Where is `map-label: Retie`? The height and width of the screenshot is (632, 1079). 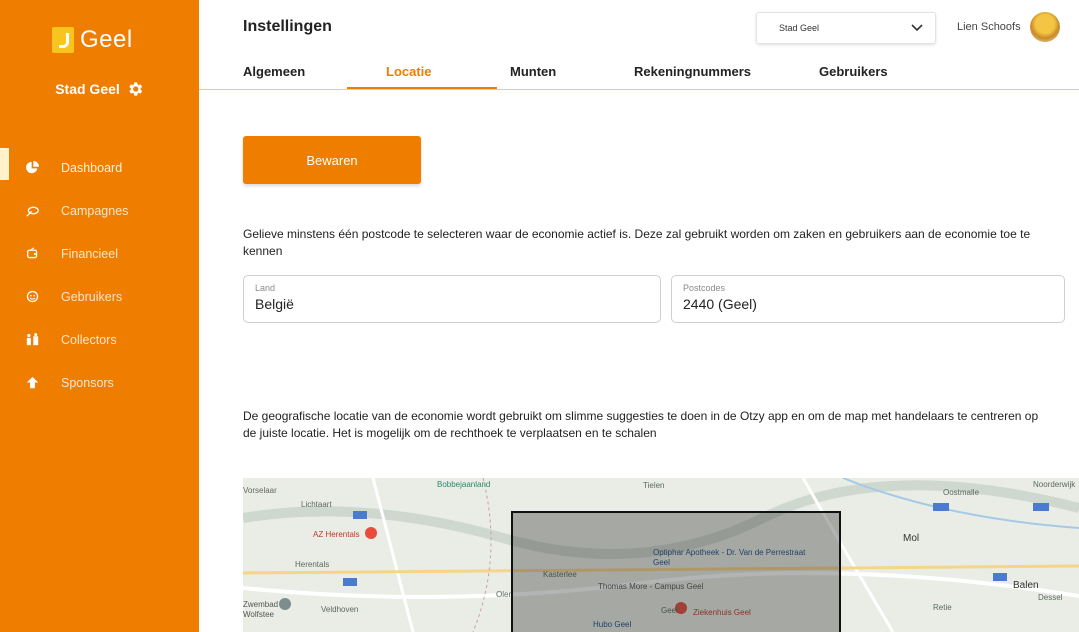
map-label: Retie is located at coordinates (942, 607).